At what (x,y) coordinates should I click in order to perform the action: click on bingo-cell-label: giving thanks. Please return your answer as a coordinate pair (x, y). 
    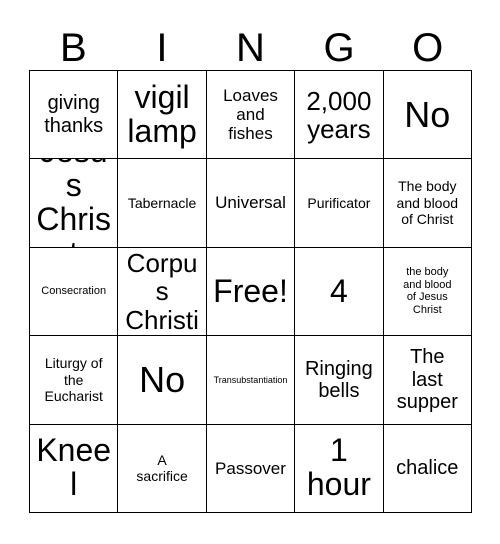
    Looking at the image, I should click on (74, 114).